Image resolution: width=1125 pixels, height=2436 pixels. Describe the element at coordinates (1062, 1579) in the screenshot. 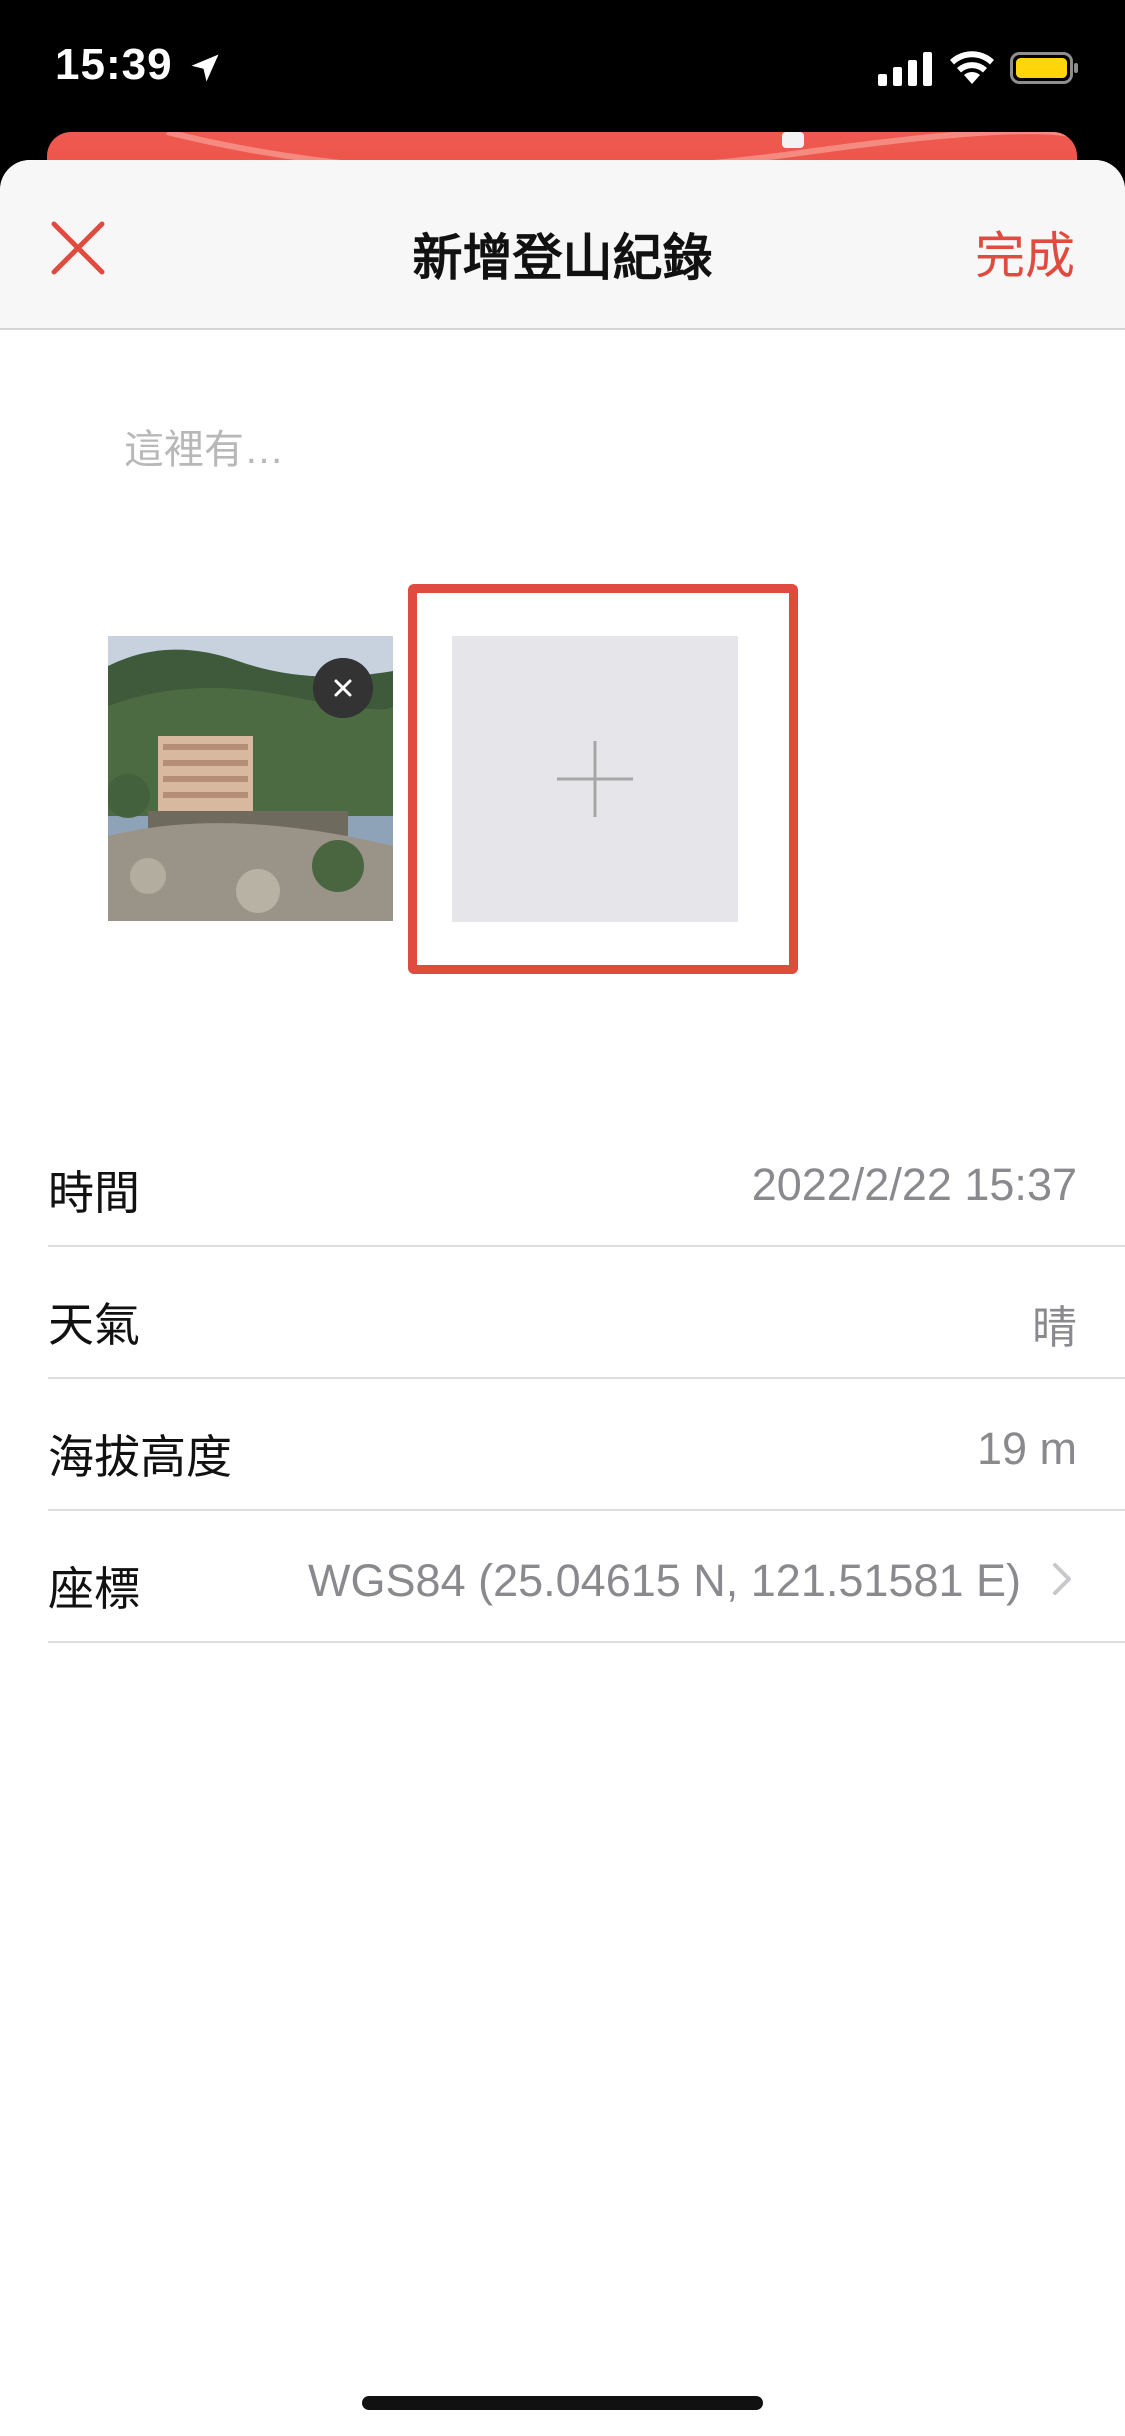

I see `chevron-right-icon` at that location.